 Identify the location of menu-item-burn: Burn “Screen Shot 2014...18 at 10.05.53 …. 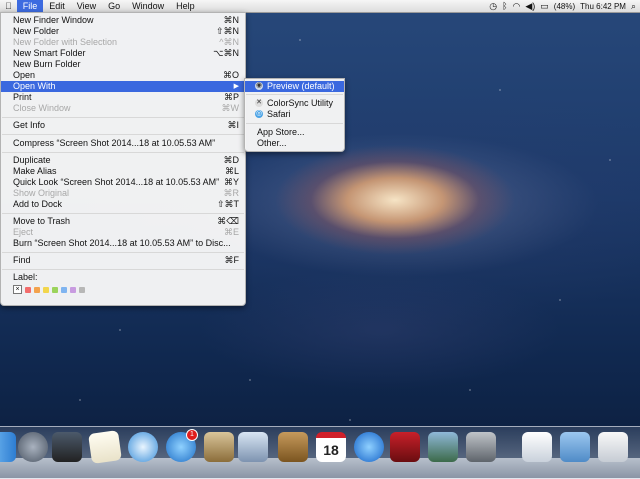
(123, 243).